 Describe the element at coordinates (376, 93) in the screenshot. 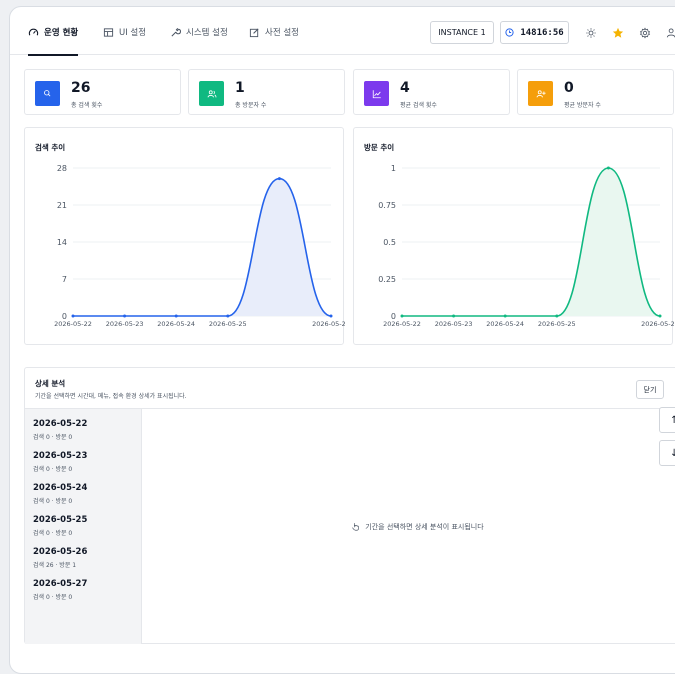

I see `chart-line-icon` at that location.